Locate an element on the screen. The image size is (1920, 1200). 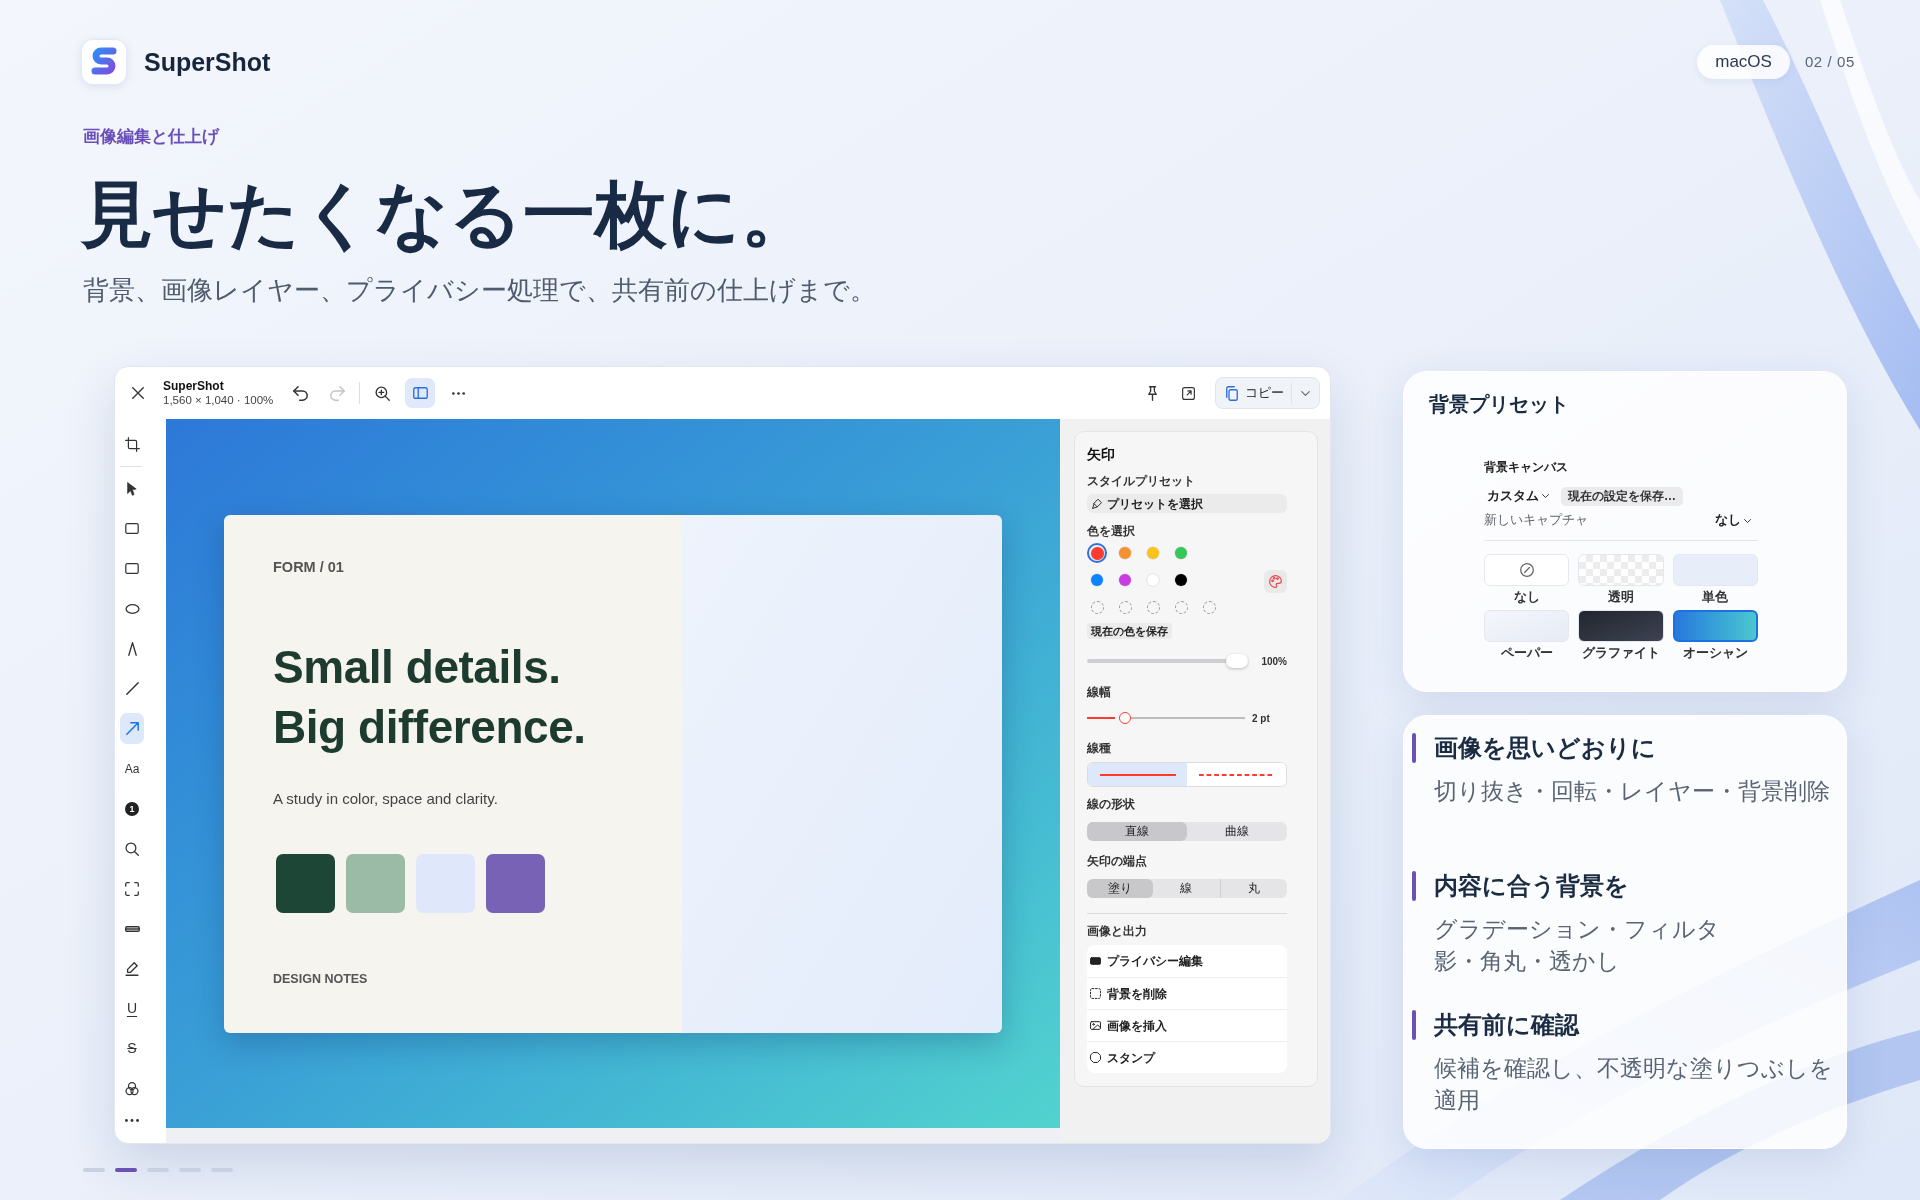
segment-option: 曲線 is located at coordinates (1237, 831).